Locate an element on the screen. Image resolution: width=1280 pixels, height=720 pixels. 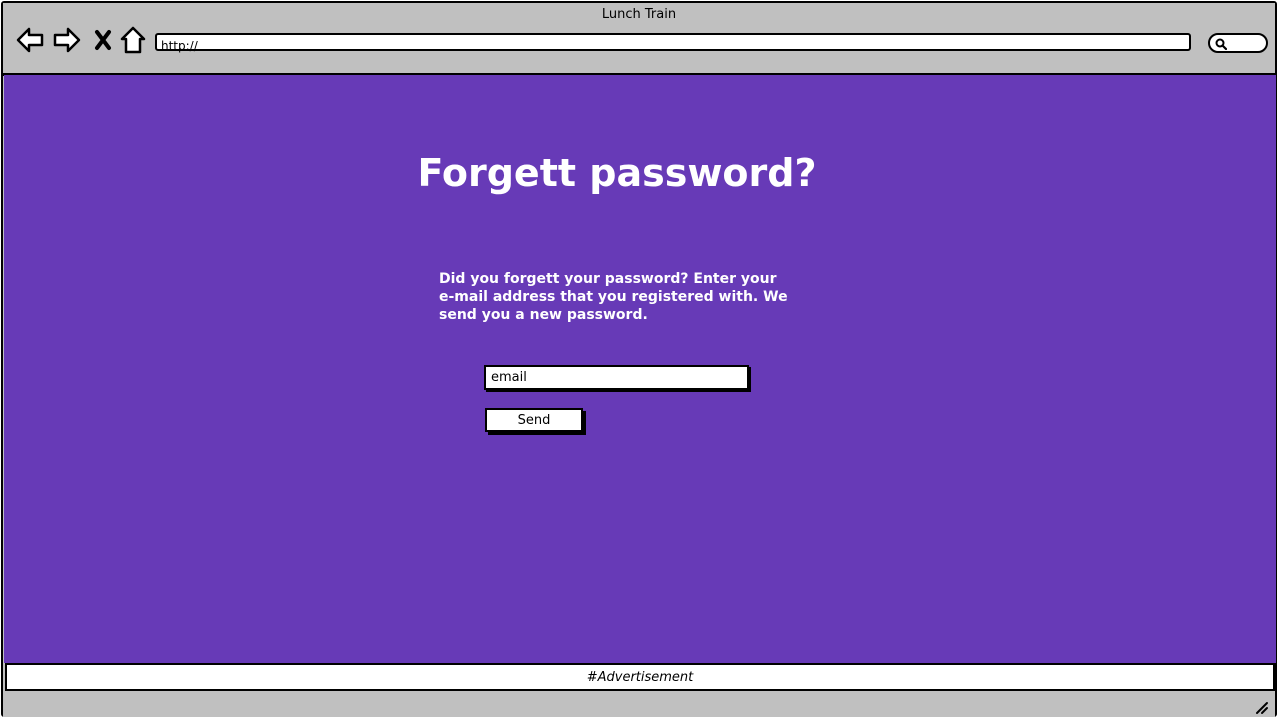
back-arrow-icon is located at coordinates (30, 40).